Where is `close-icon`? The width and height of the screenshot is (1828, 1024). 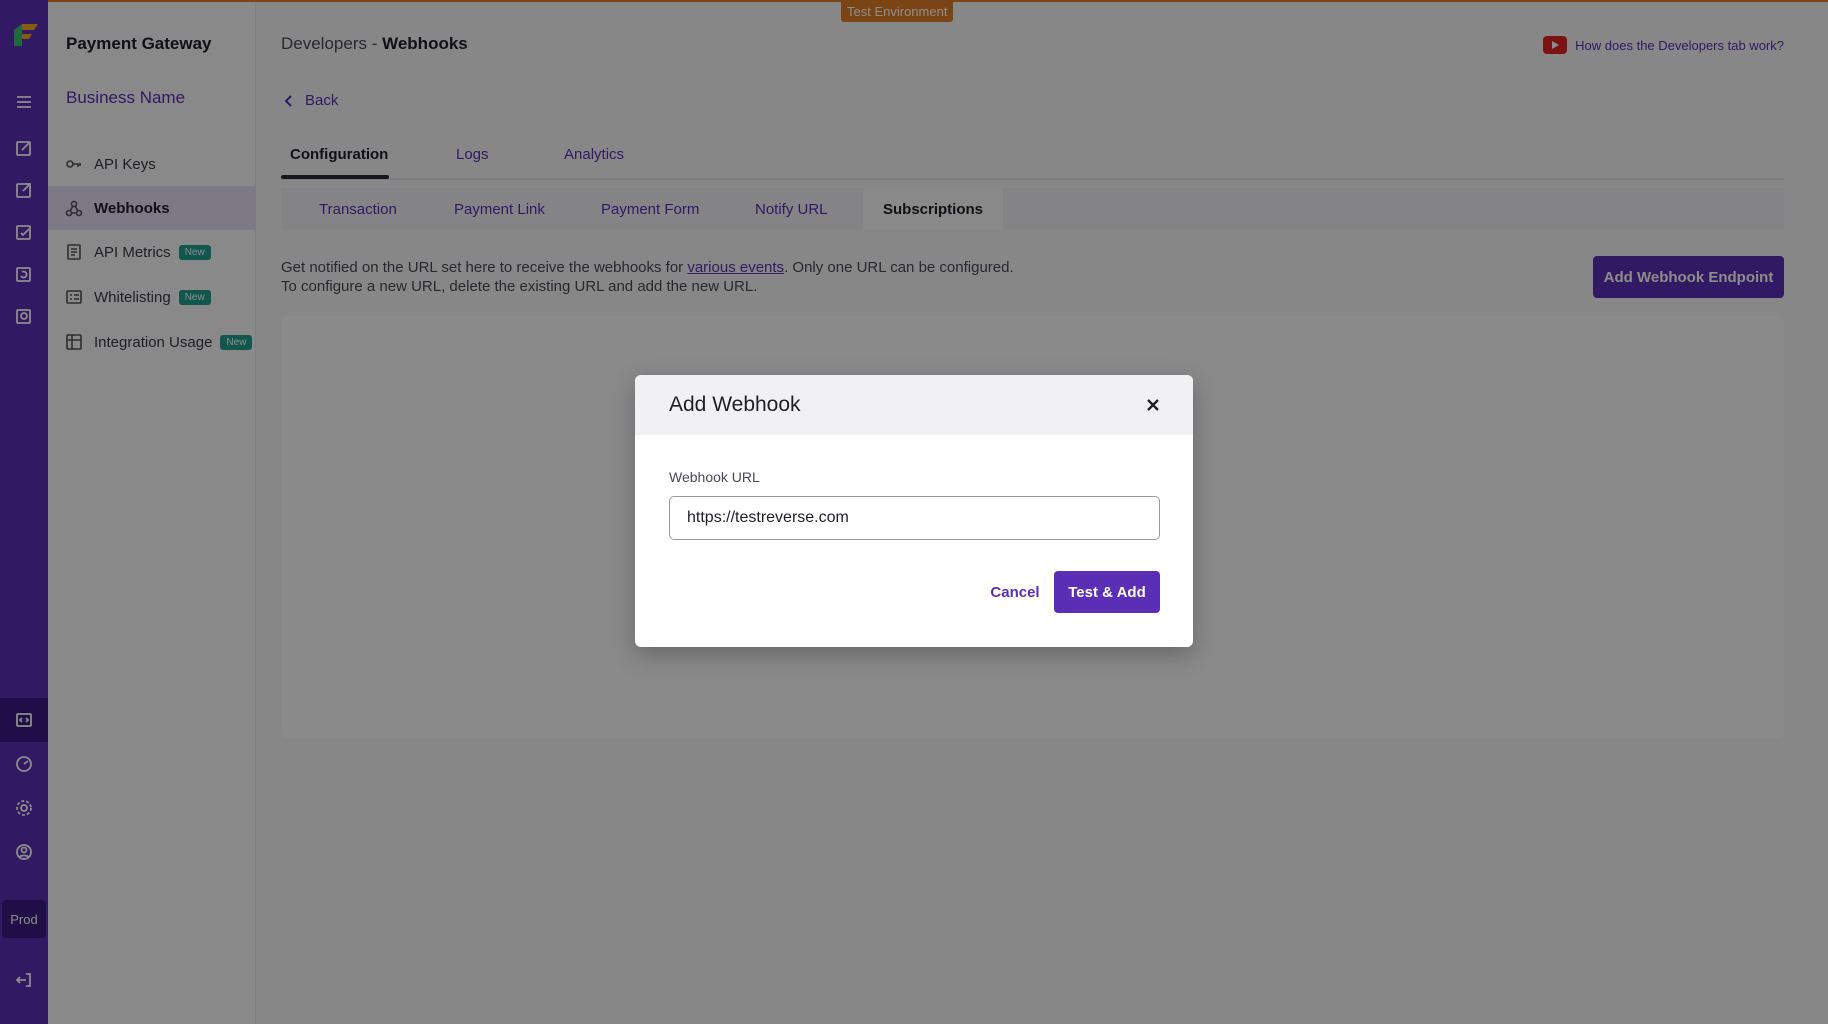 close-icon is located at coordinates (1153, 405).